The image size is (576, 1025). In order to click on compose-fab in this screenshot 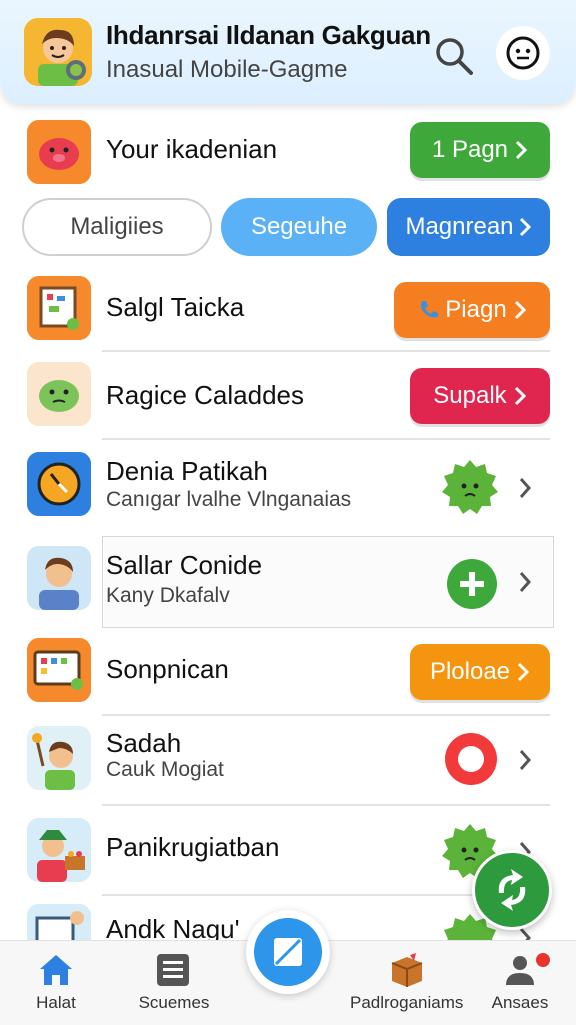, I will do `click(288, 952)`.